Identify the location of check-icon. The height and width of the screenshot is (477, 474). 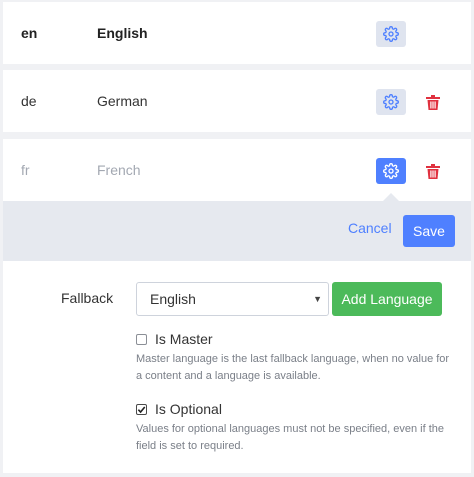
(141, 409).